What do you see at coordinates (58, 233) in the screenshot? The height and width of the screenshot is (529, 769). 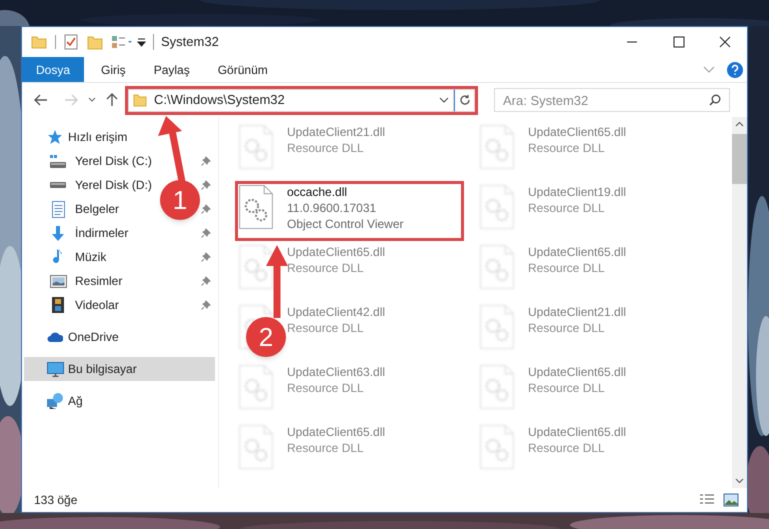 I see `download-icon` at bounding box center [58, 233].